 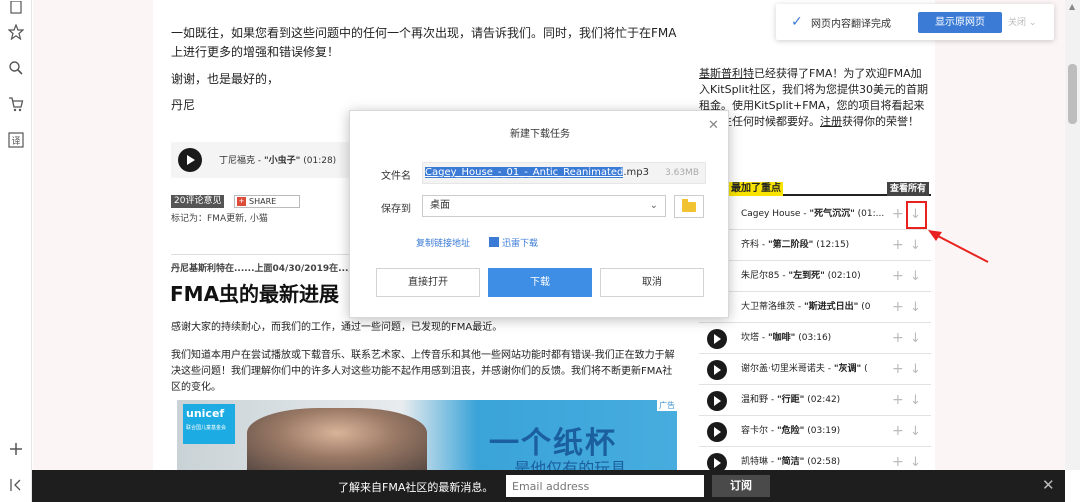 I want to click on track-row: 朱尼尔85 - "左到死" (02:10) + ↓, so click(x=815, y=276).